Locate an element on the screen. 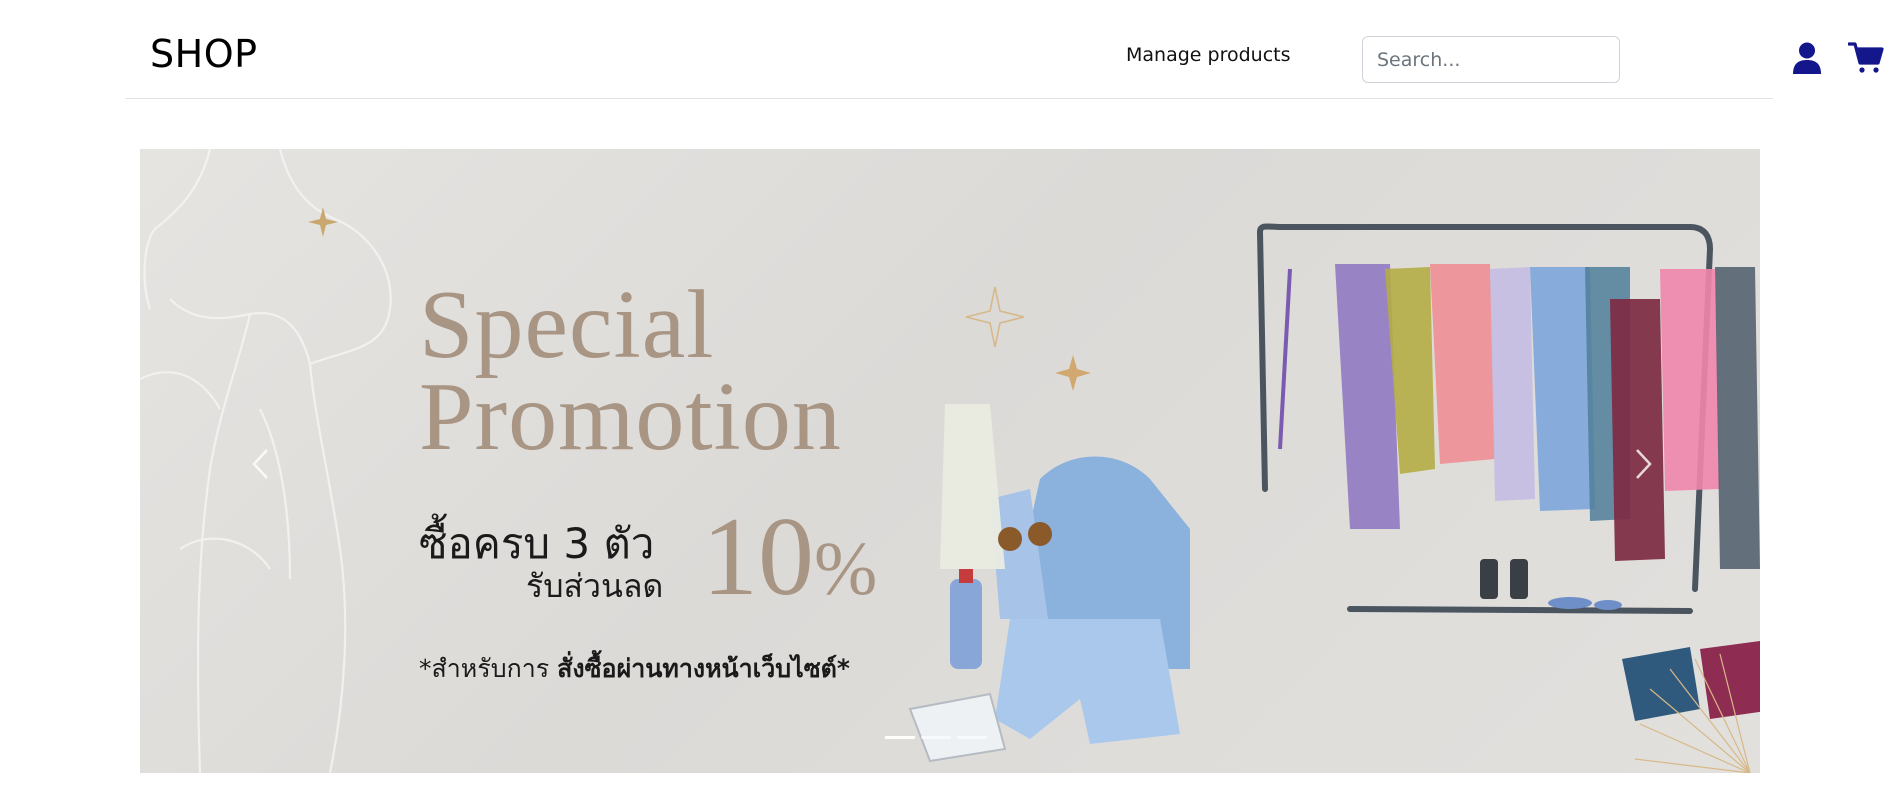 The width and height of the screenshot is (1893, 790). chevron-left-icon is located at coordinates (260, 464).